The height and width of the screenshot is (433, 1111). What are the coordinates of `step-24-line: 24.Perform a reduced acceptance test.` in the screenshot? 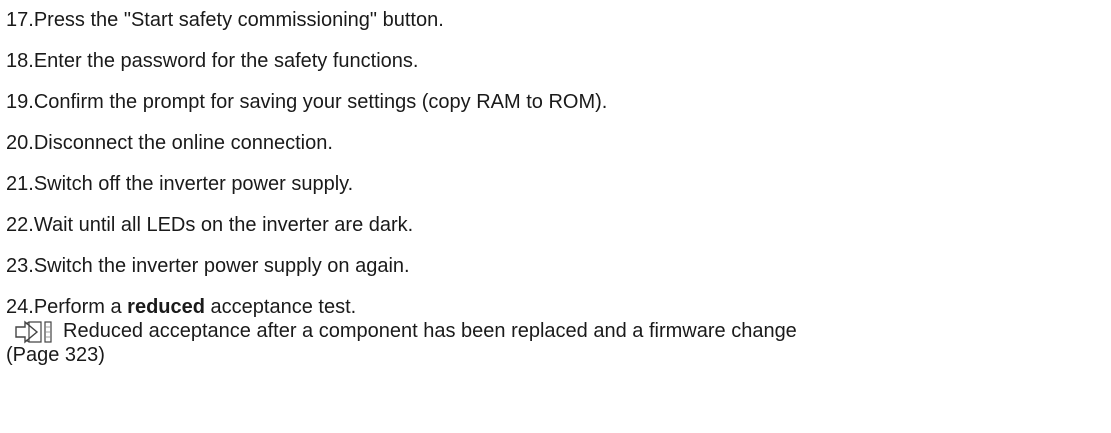 It's located at (181, 307).